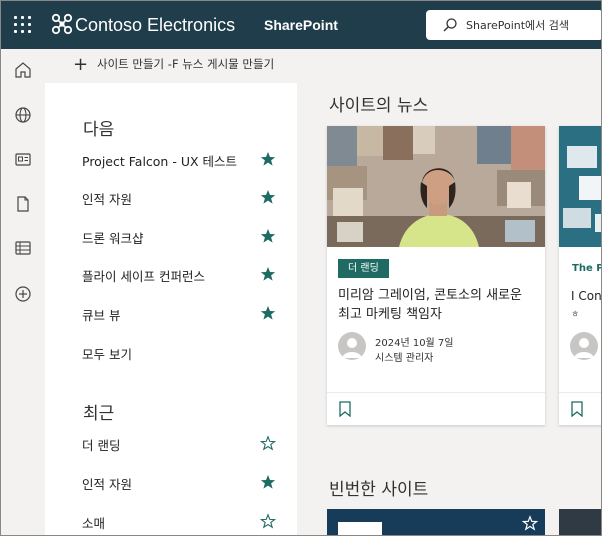 This screenshot has width=602, height=536. I want to click on app-bar, so click(23, 292).